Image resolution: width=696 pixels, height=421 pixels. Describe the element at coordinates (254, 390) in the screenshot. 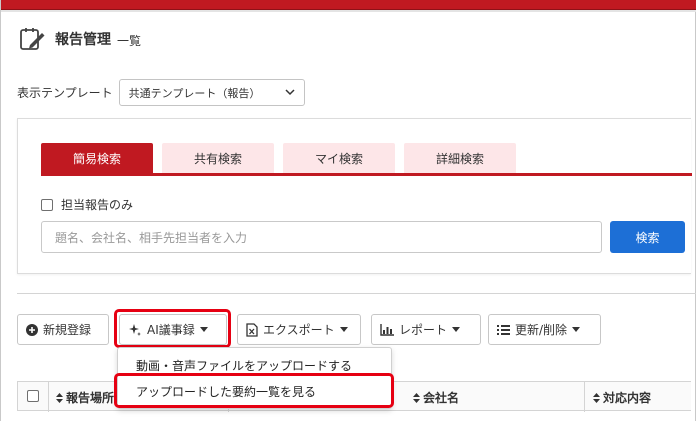

I see `menu-item-highlight` at that location.